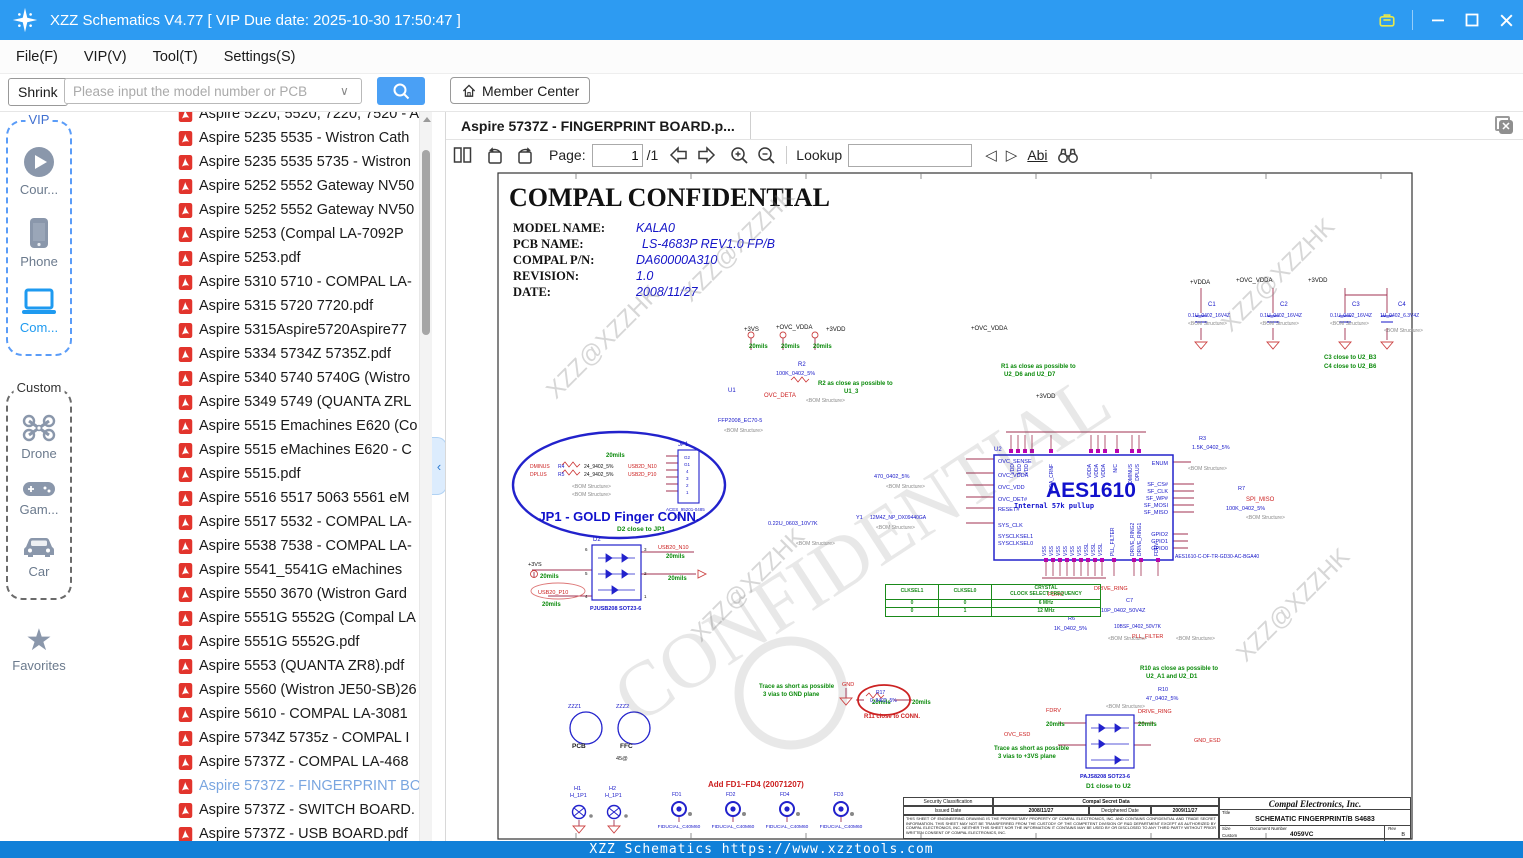 Image resolution: width=1523 pixels, height=858 pixels. What do you see at coordinates (617, 155) in the screenshot?
I see `page-number-input` at bounding box center [617, 155].